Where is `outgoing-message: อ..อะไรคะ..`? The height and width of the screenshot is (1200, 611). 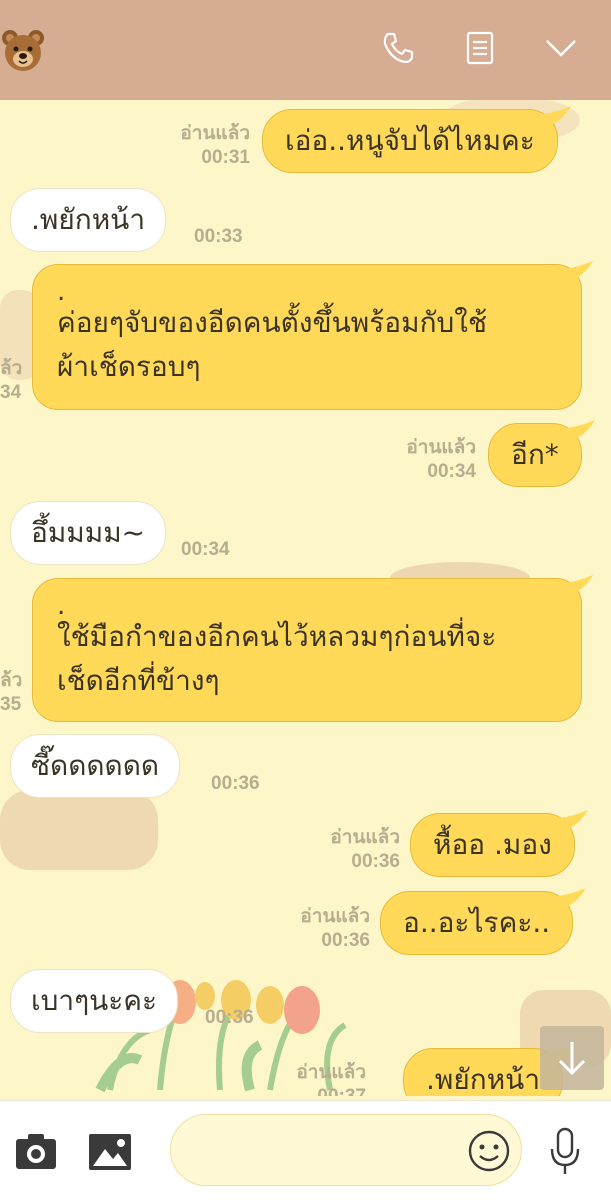
outgoing-message: อ..อะไรคะ.. is located at coordinates (483, 921).